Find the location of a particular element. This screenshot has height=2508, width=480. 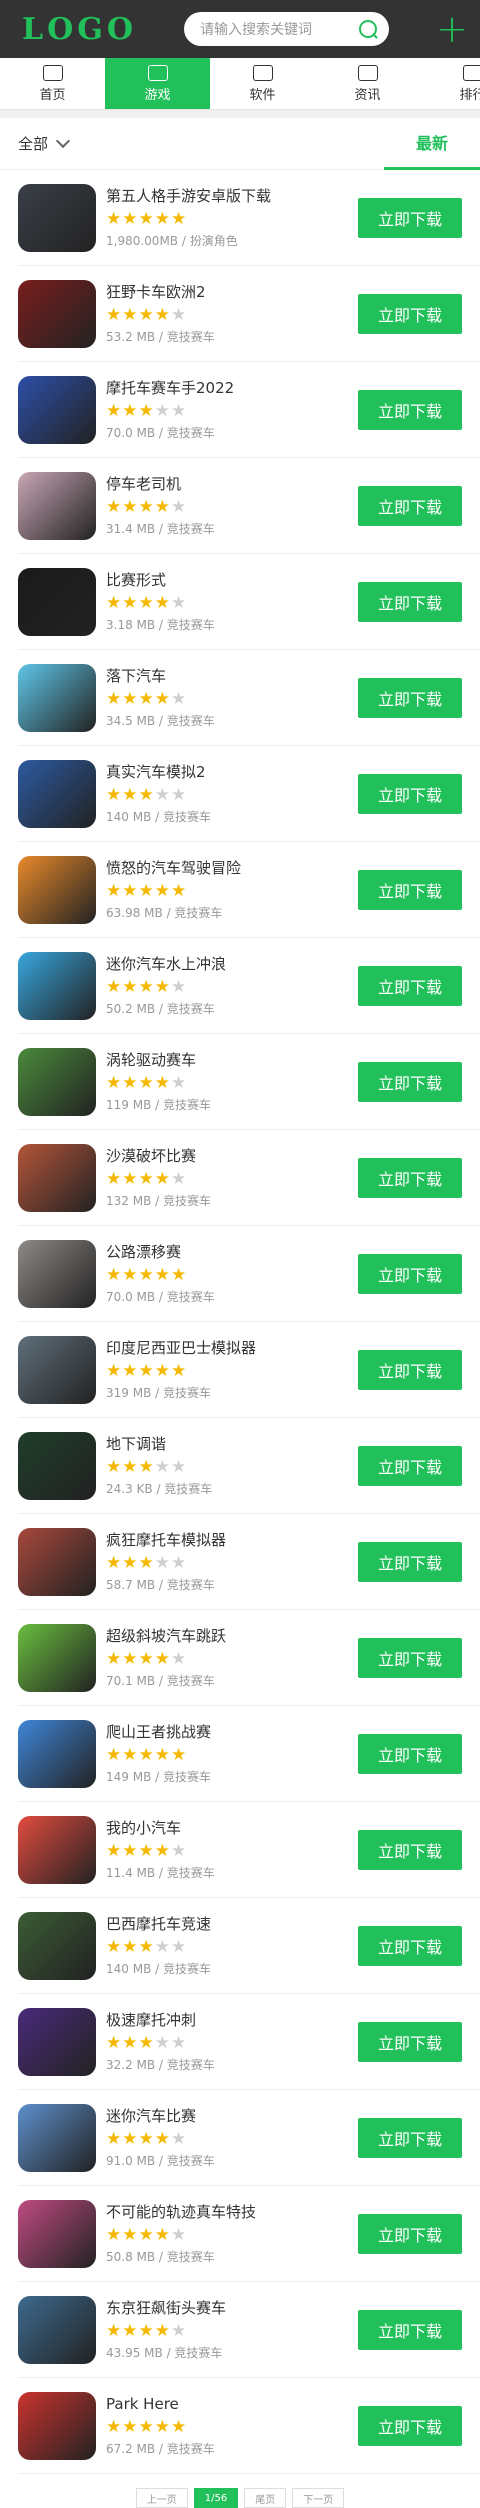

list-item: 比赛形式★★★★★3.18 MB / 竞技赛车立即下载 is located at coordinates (249, 602).